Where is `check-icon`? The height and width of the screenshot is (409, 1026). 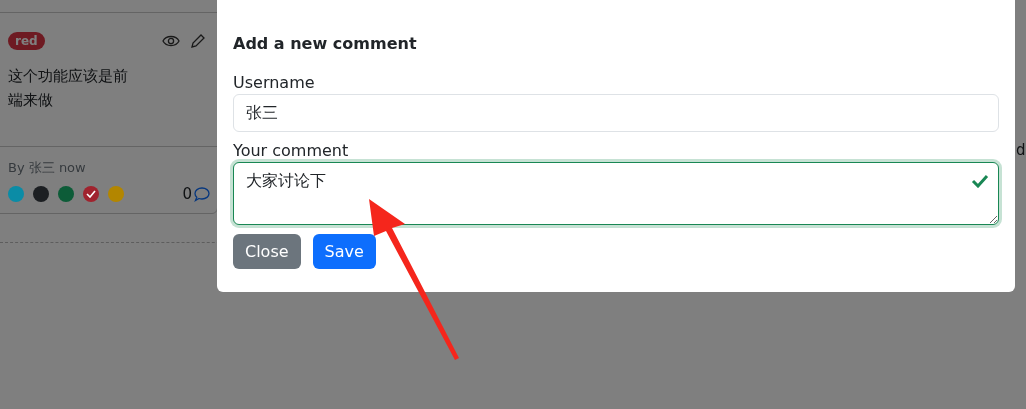
check-icon is located at coordinates (980, 181).